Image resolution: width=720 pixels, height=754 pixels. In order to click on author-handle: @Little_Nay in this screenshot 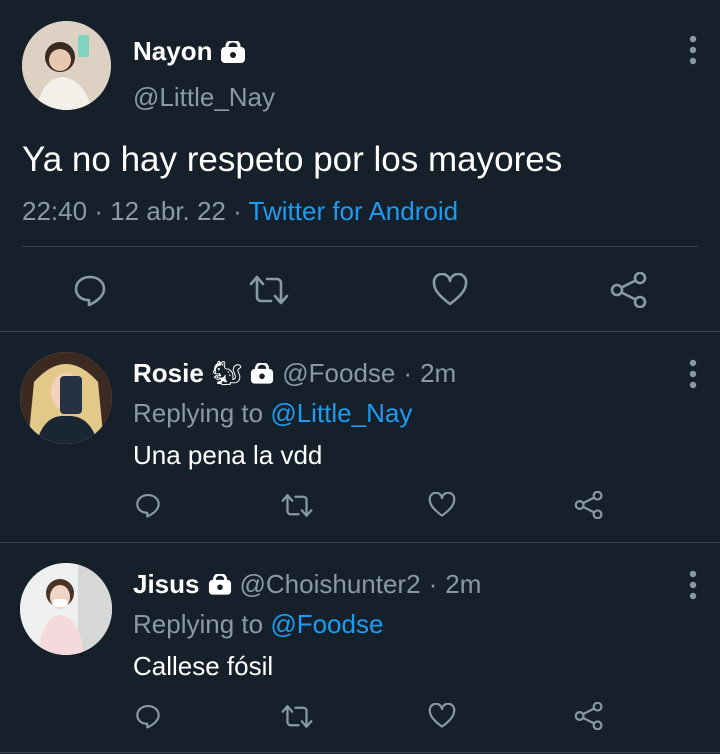, I will do `click(204, 97)`.